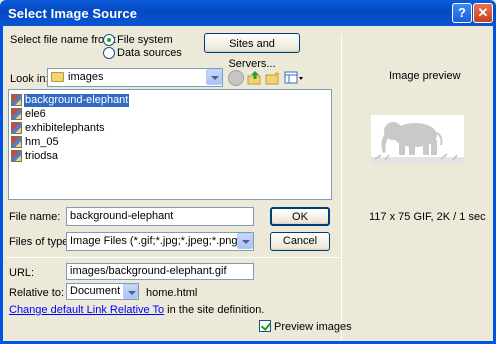 Image resolution: width=496 pixels, height=344 pixels. I want to click on radio-selected-dot, so click(109, 40).